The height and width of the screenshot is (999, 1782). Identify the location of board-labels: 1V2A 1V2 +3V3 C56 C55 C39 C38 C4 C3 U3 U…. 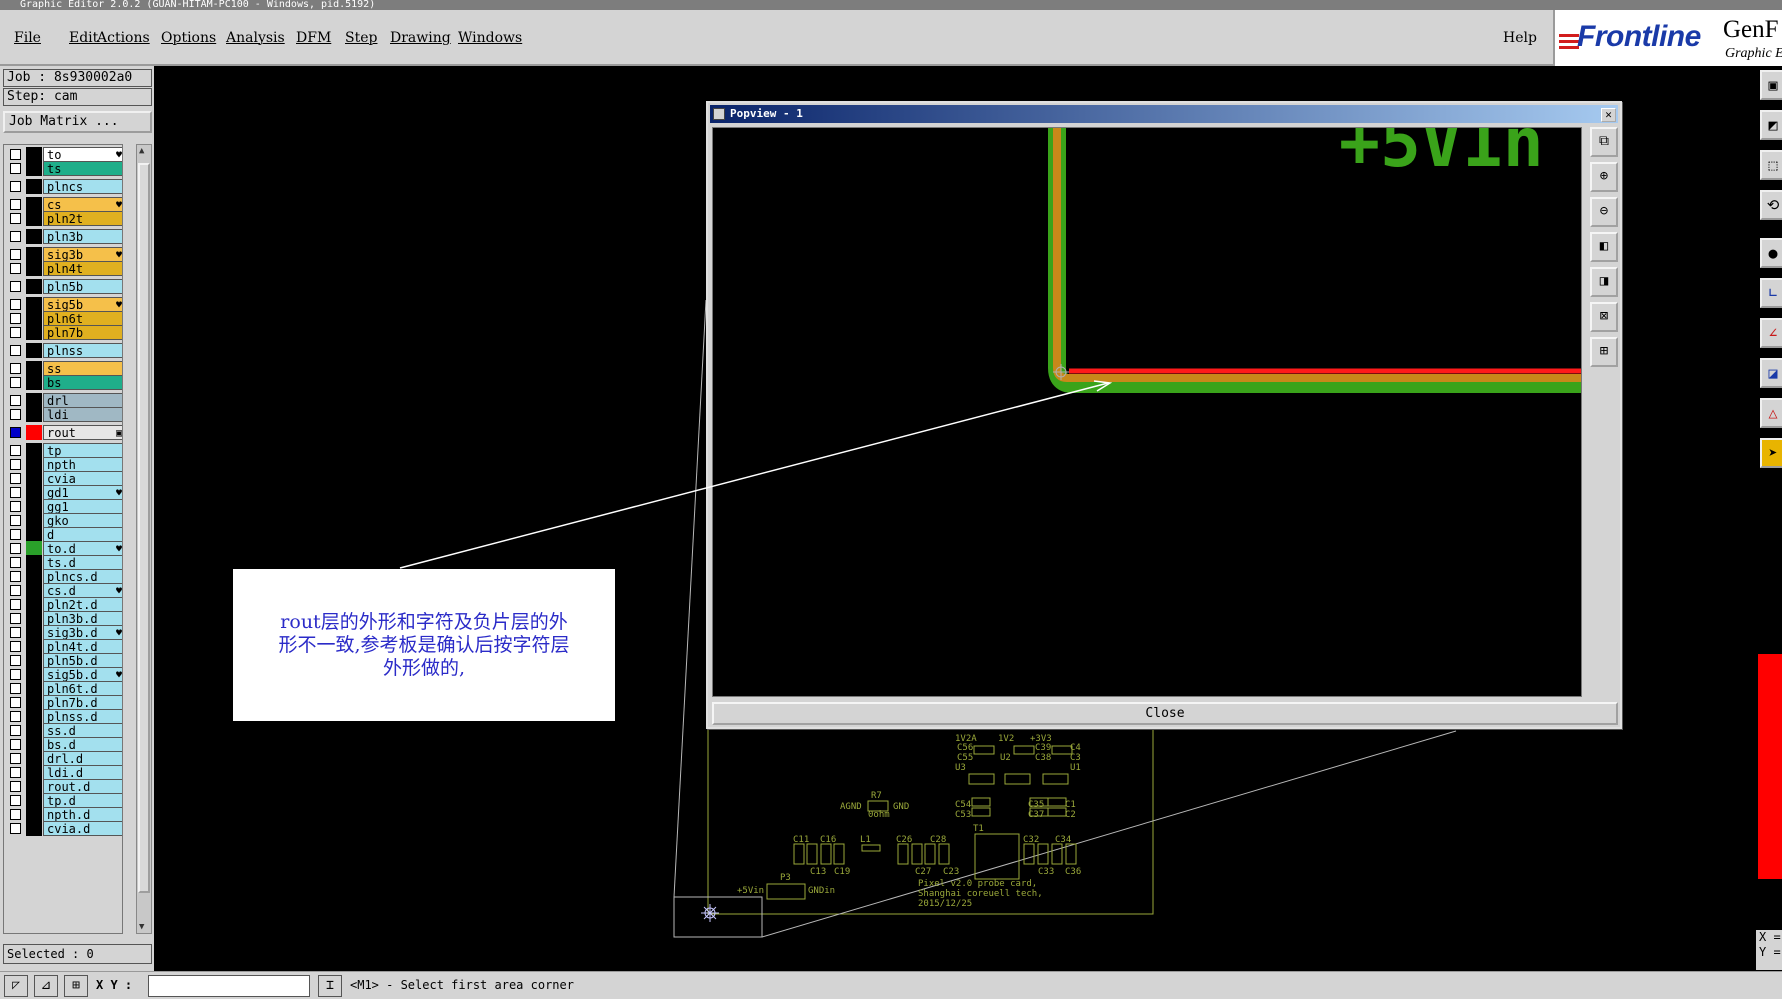
(909, 821).